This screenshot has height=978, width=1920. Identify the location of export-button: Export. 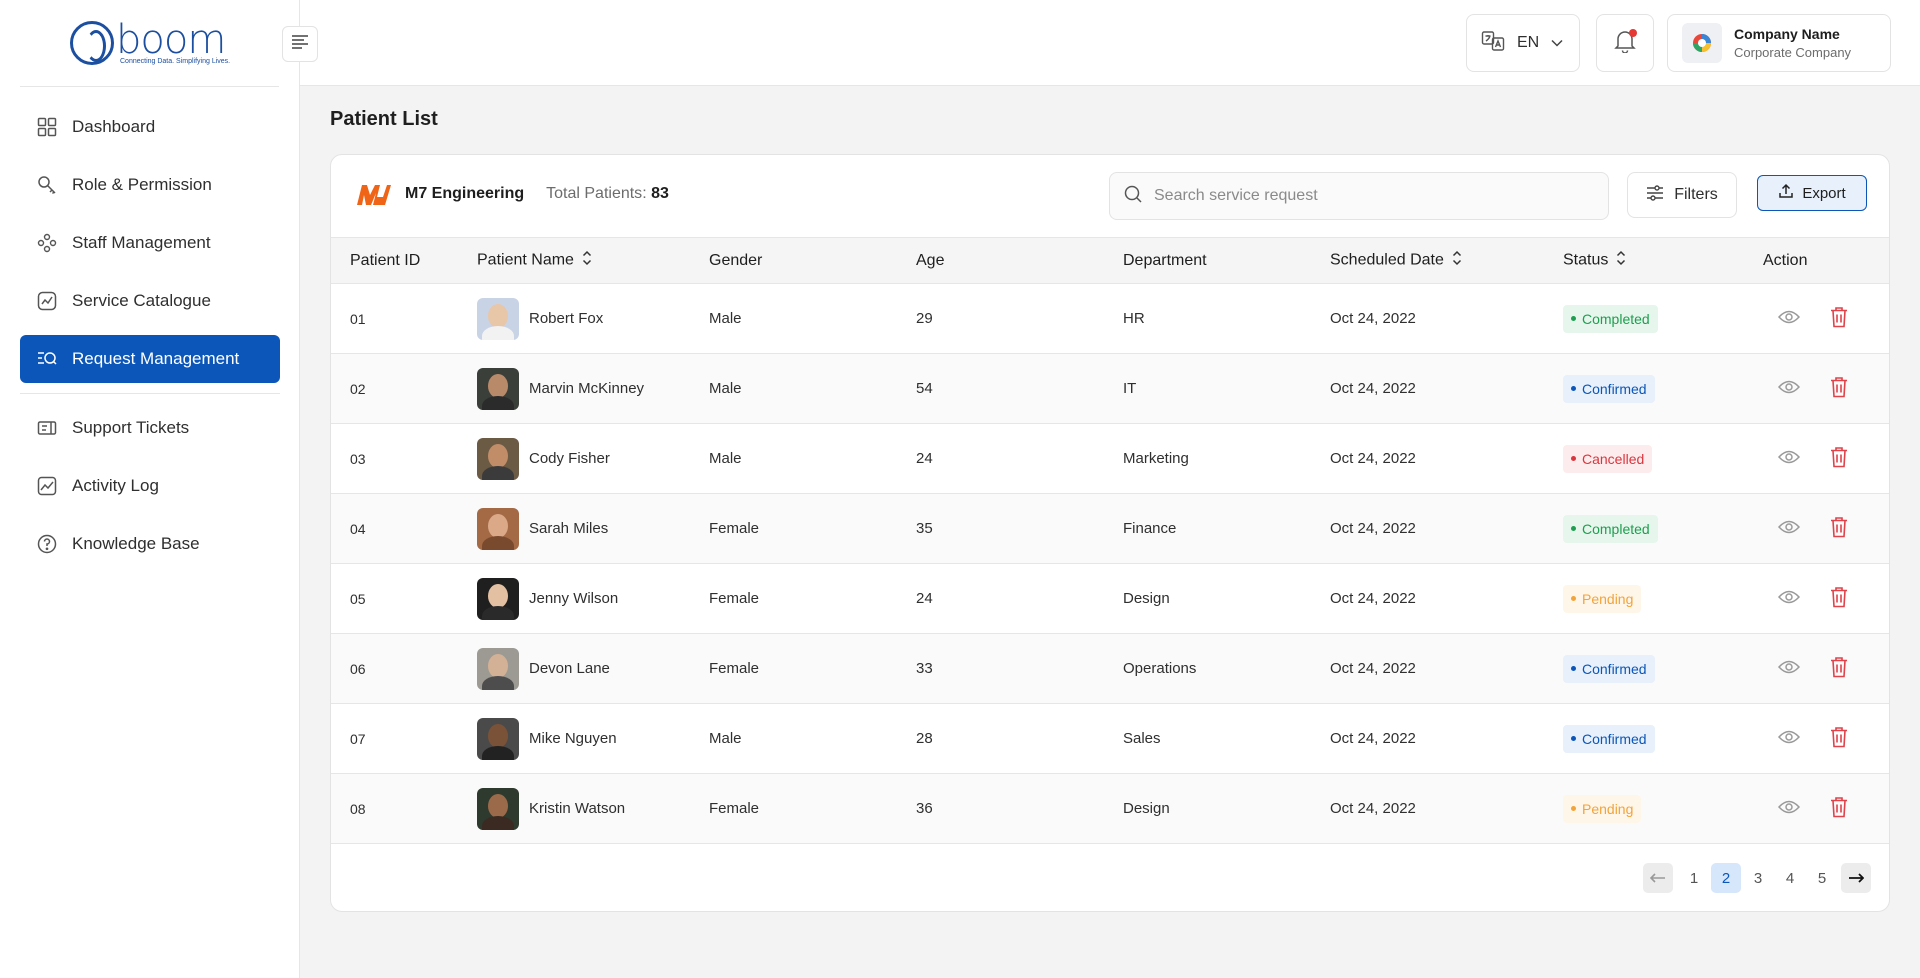
(1812, 193).